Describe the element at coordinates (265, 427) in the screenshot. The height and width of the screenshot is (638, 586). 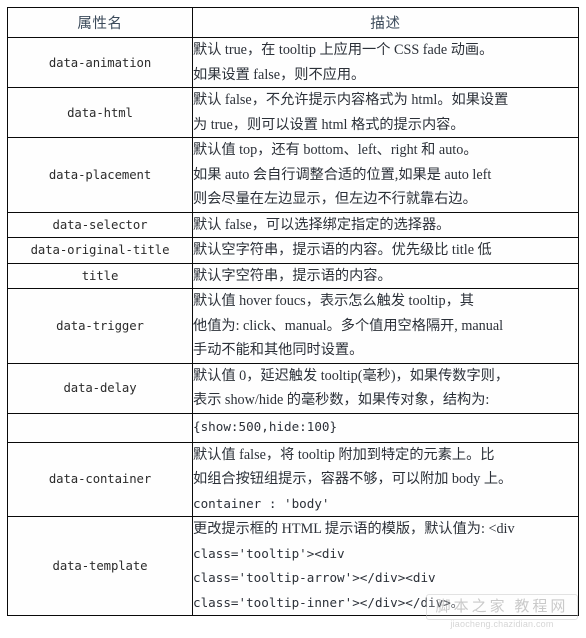
I see `description-line: {show:500,hide:100}` at that location.